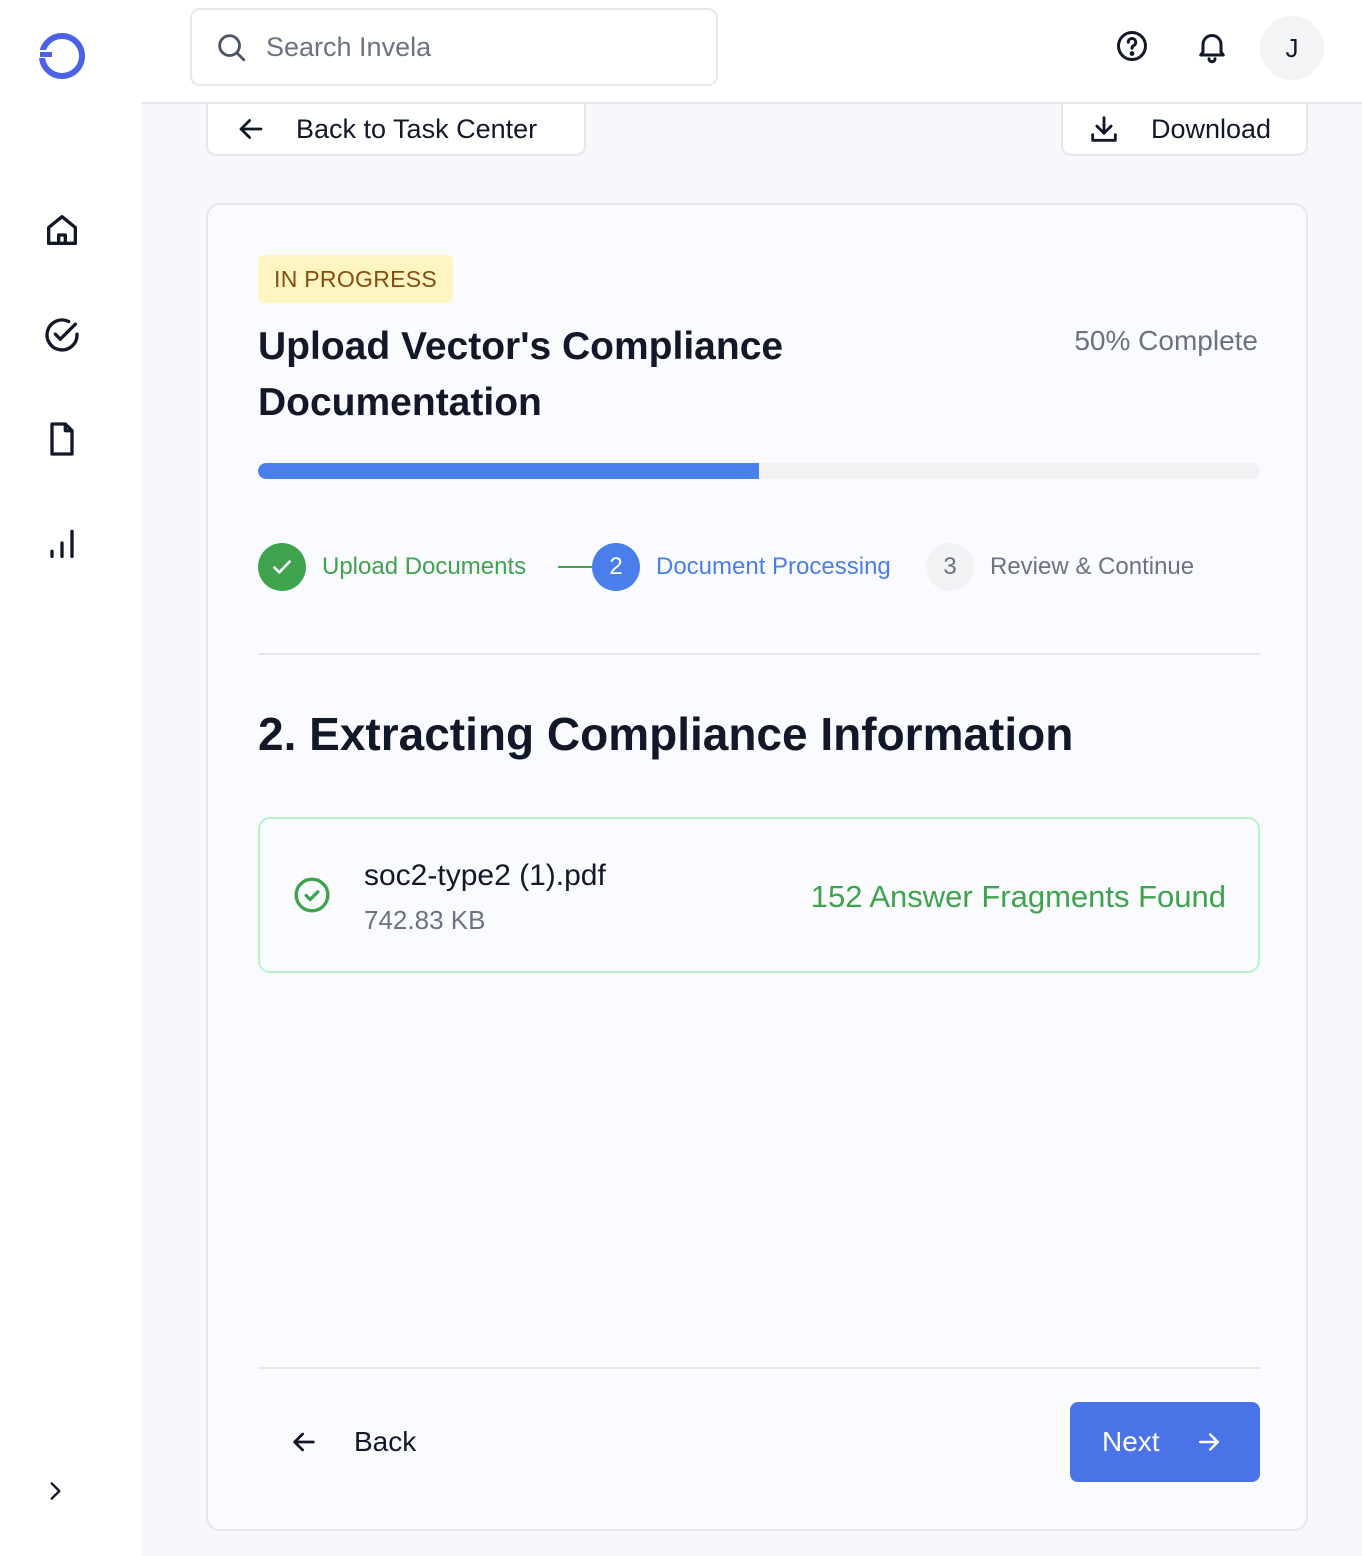 This screenshot has height=1556, width=1362. I want to click on sidebar-item-tasks, so click(62, 335).